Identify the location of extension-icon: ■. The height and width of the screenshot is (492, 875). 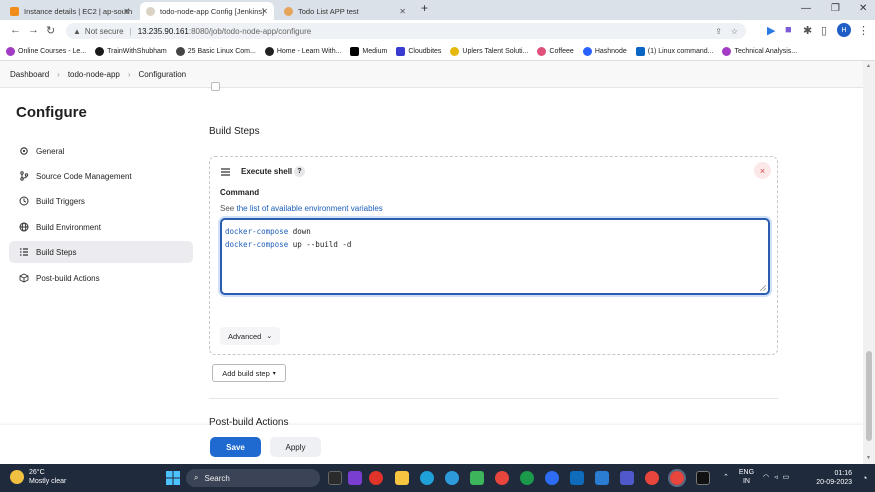
(788, 30).